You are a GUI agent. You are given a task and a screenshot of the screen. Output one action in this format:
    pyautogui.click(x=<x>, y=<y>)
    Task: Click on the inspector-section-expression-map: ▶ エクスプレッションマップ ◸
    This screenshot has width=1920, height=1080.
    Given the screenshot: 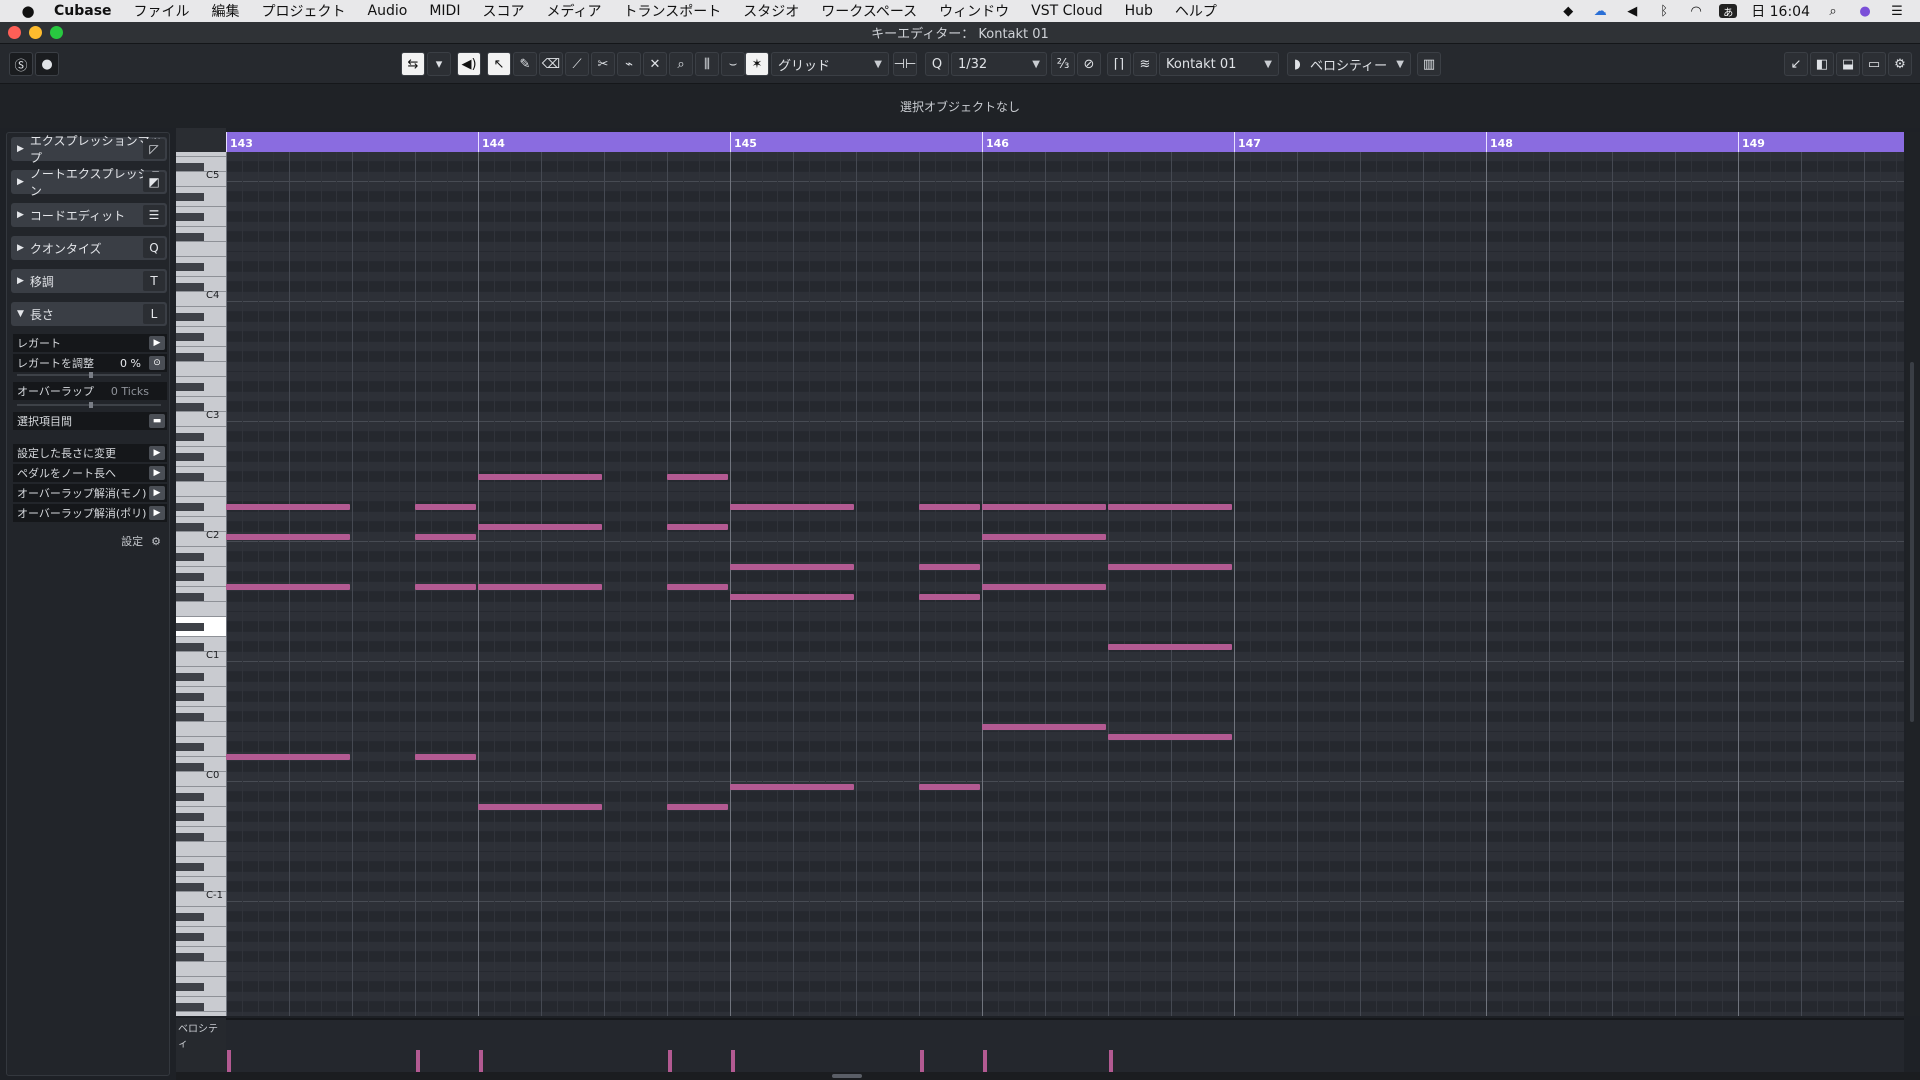 What is the action you would take?
    pyautogui.click(x=89, y=149)
    